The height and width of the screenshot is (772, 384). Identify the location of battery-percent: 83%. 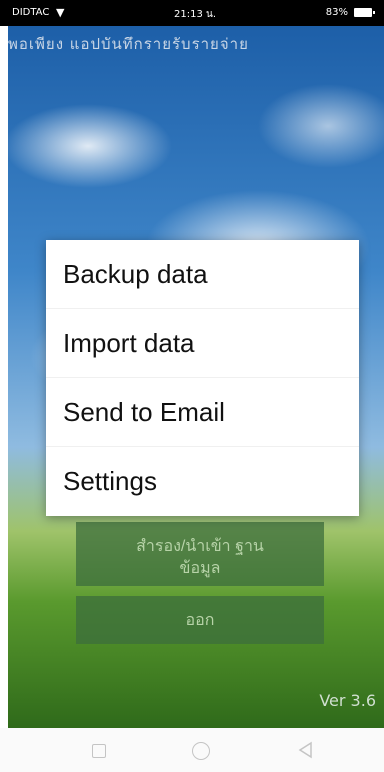
(336, 12).